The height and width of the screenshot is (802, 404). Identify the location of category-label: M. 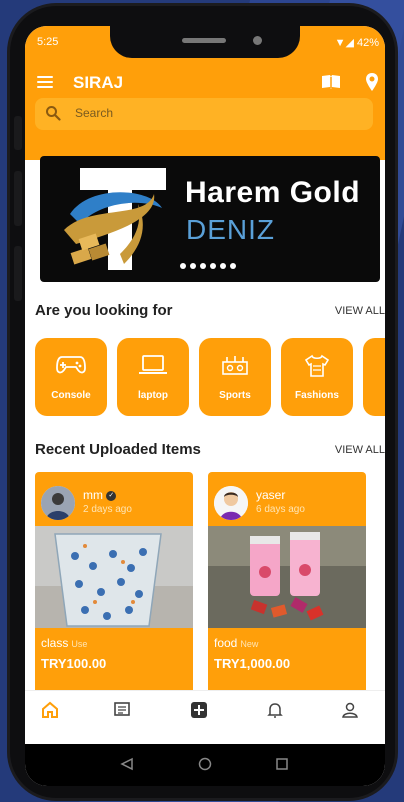
(374, 395).